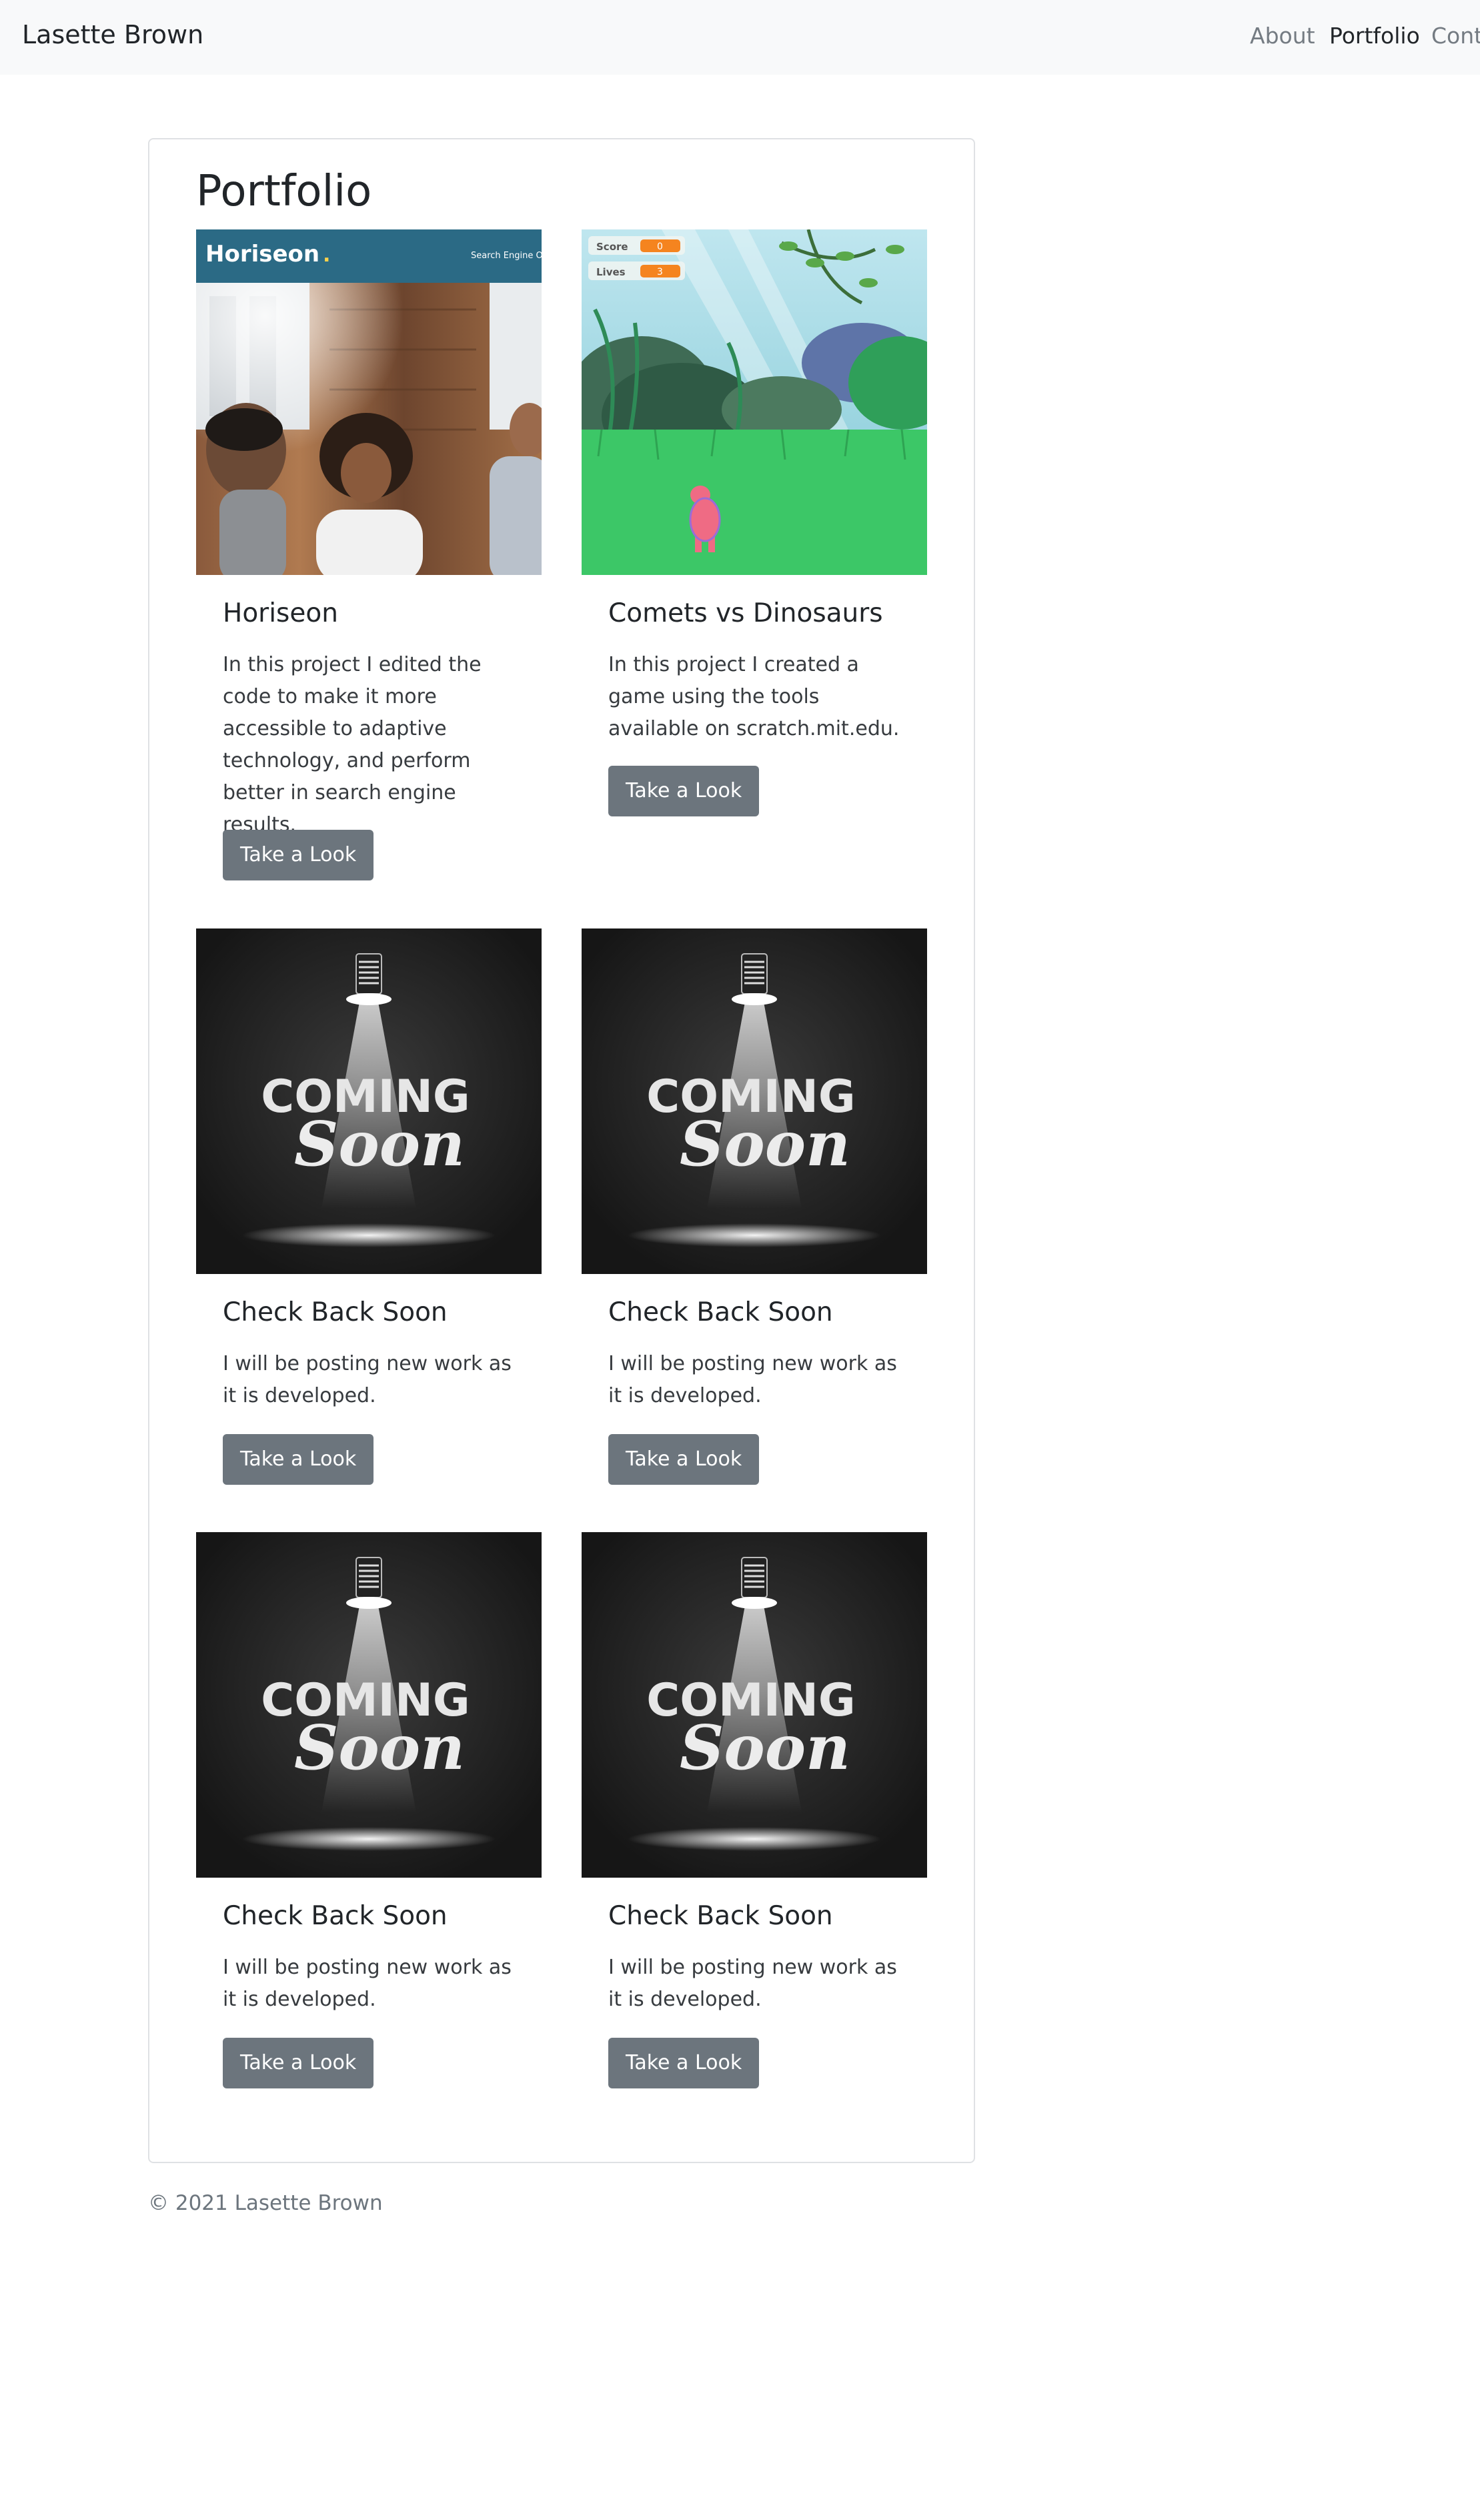  What do you see at coordinates (611, 272) in the screenshot?
I see `lives-label: Lives` at bounding box center [611, 272].